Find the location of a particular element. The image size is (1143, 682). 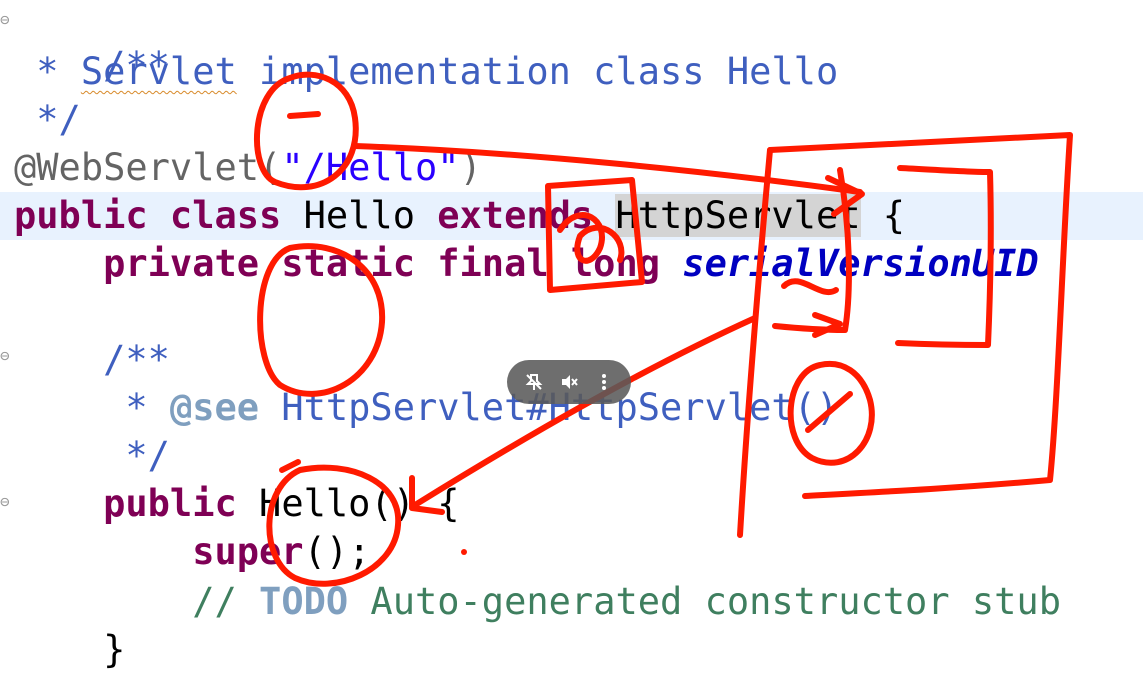

keyword: super is located at coordinates (159, 551).